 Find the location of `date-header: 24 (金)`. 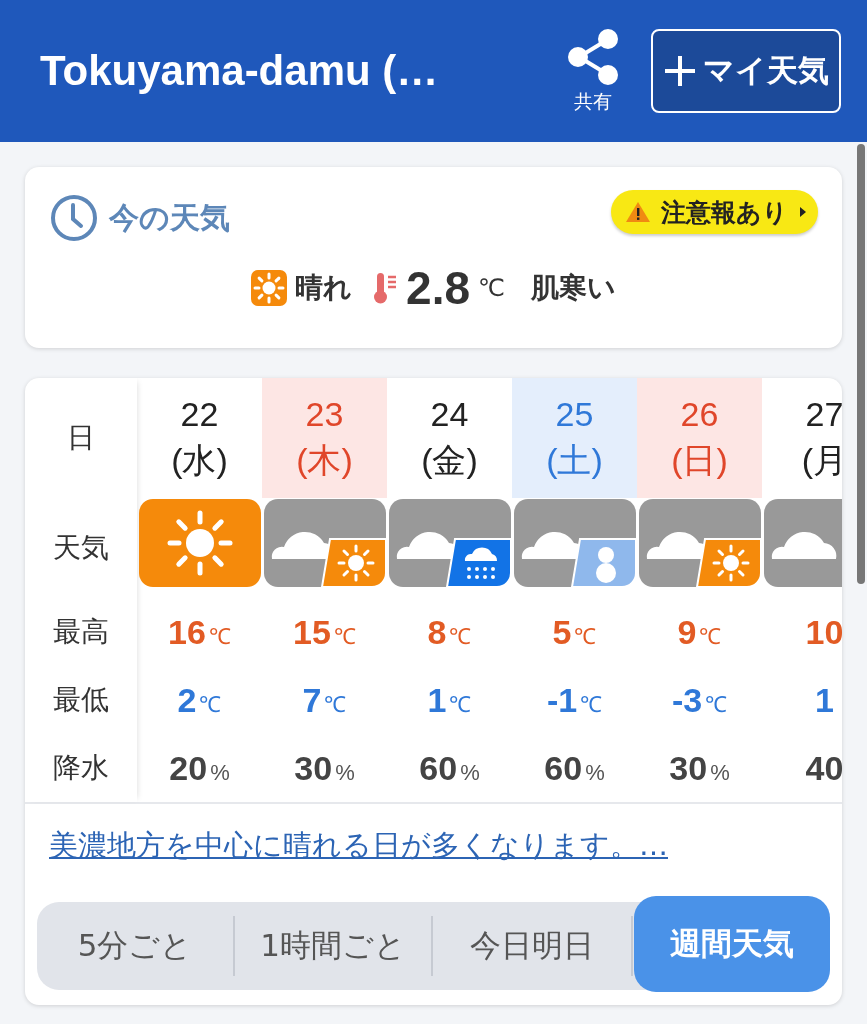

date-header: 24 (金) is located at coordinates (449, 437).